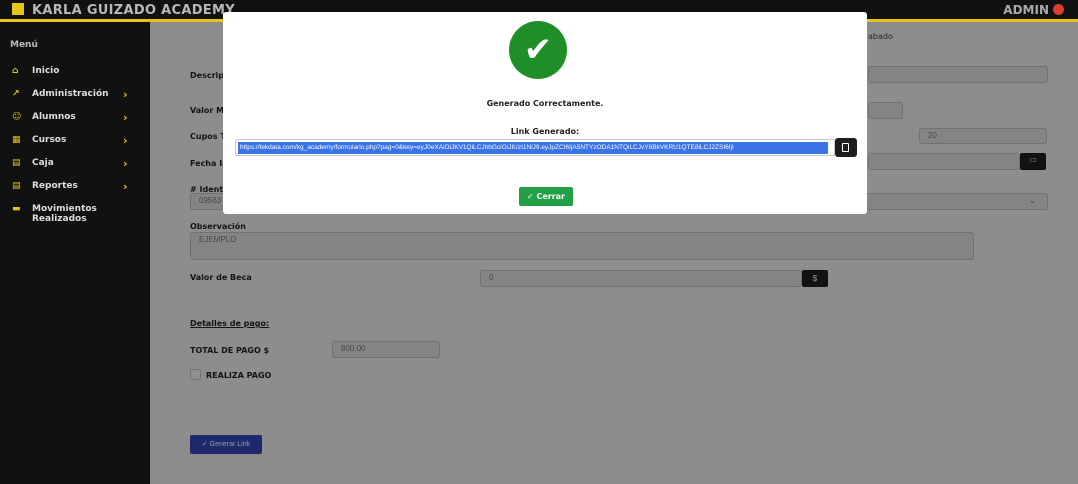  I want to click on sidebar-item-label: Reportes, so click(55, 186).